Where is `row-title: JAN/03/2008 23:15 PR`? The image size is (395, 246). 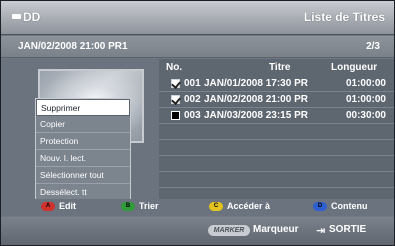
row-title: JAN/03/2008 23:15 PR is located at coordinates (256, 115).